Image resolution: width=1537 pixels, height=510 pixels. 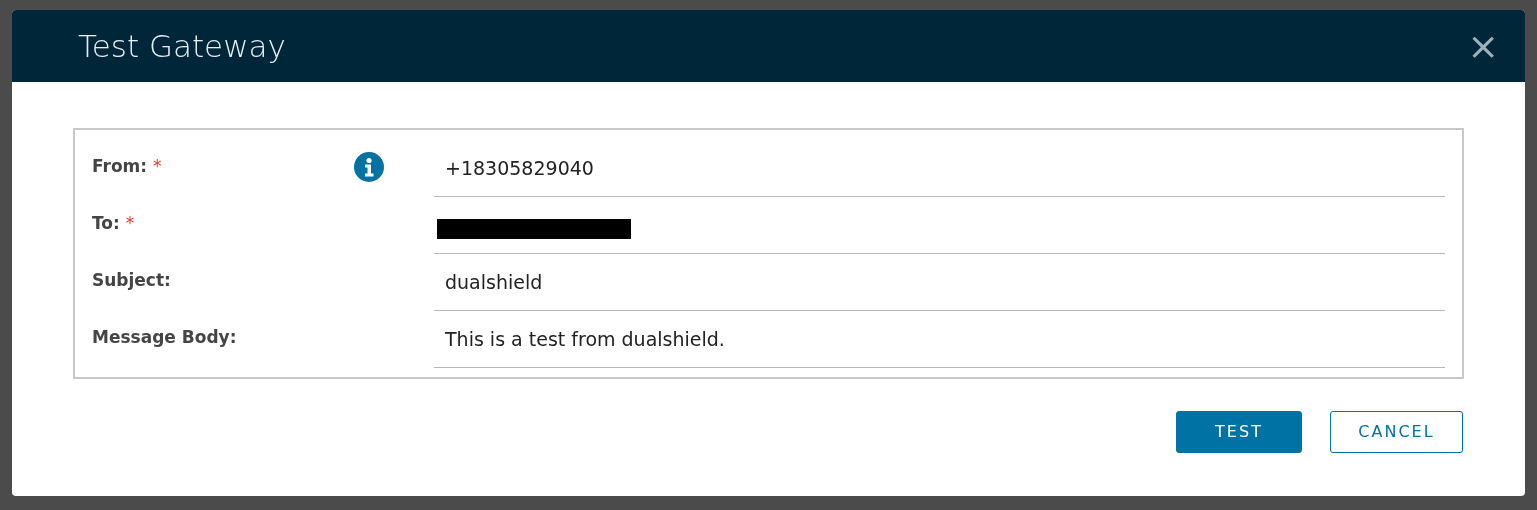 I want to click on dialog-title: Test Gateway, so click(x=182, y=46).